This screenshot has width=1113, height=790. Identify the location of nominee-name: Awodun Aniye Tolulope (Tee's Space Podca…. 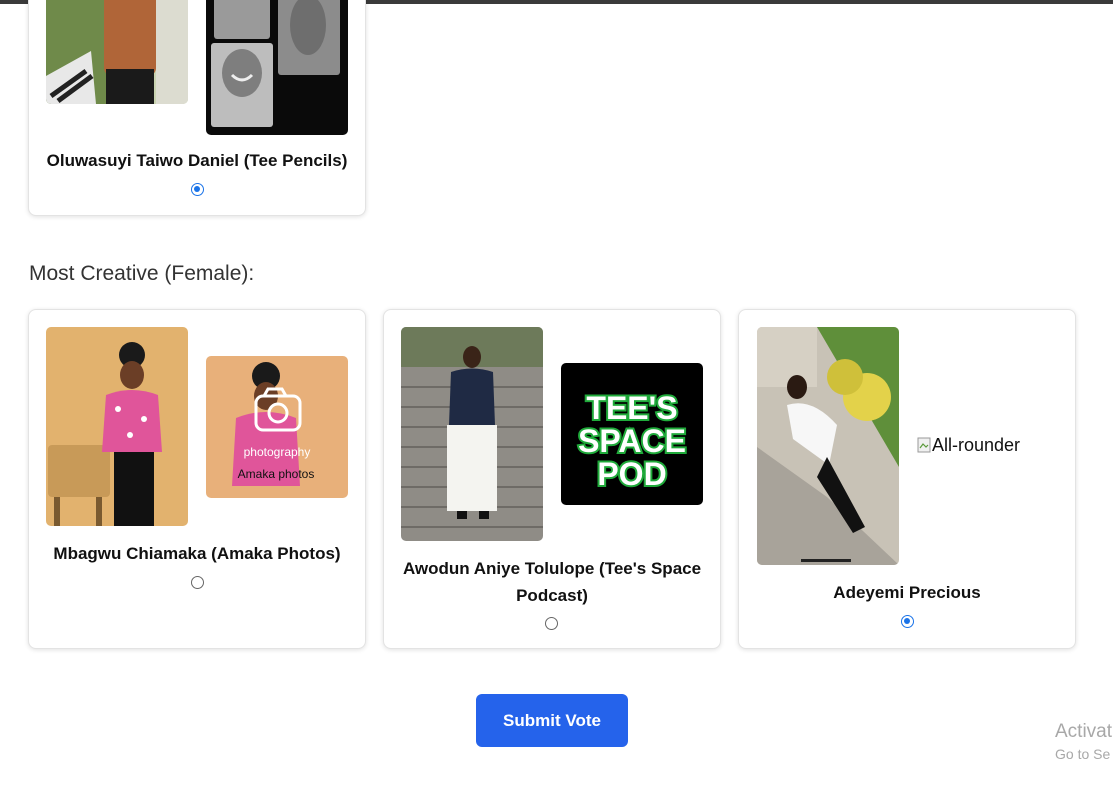
(552, 582).